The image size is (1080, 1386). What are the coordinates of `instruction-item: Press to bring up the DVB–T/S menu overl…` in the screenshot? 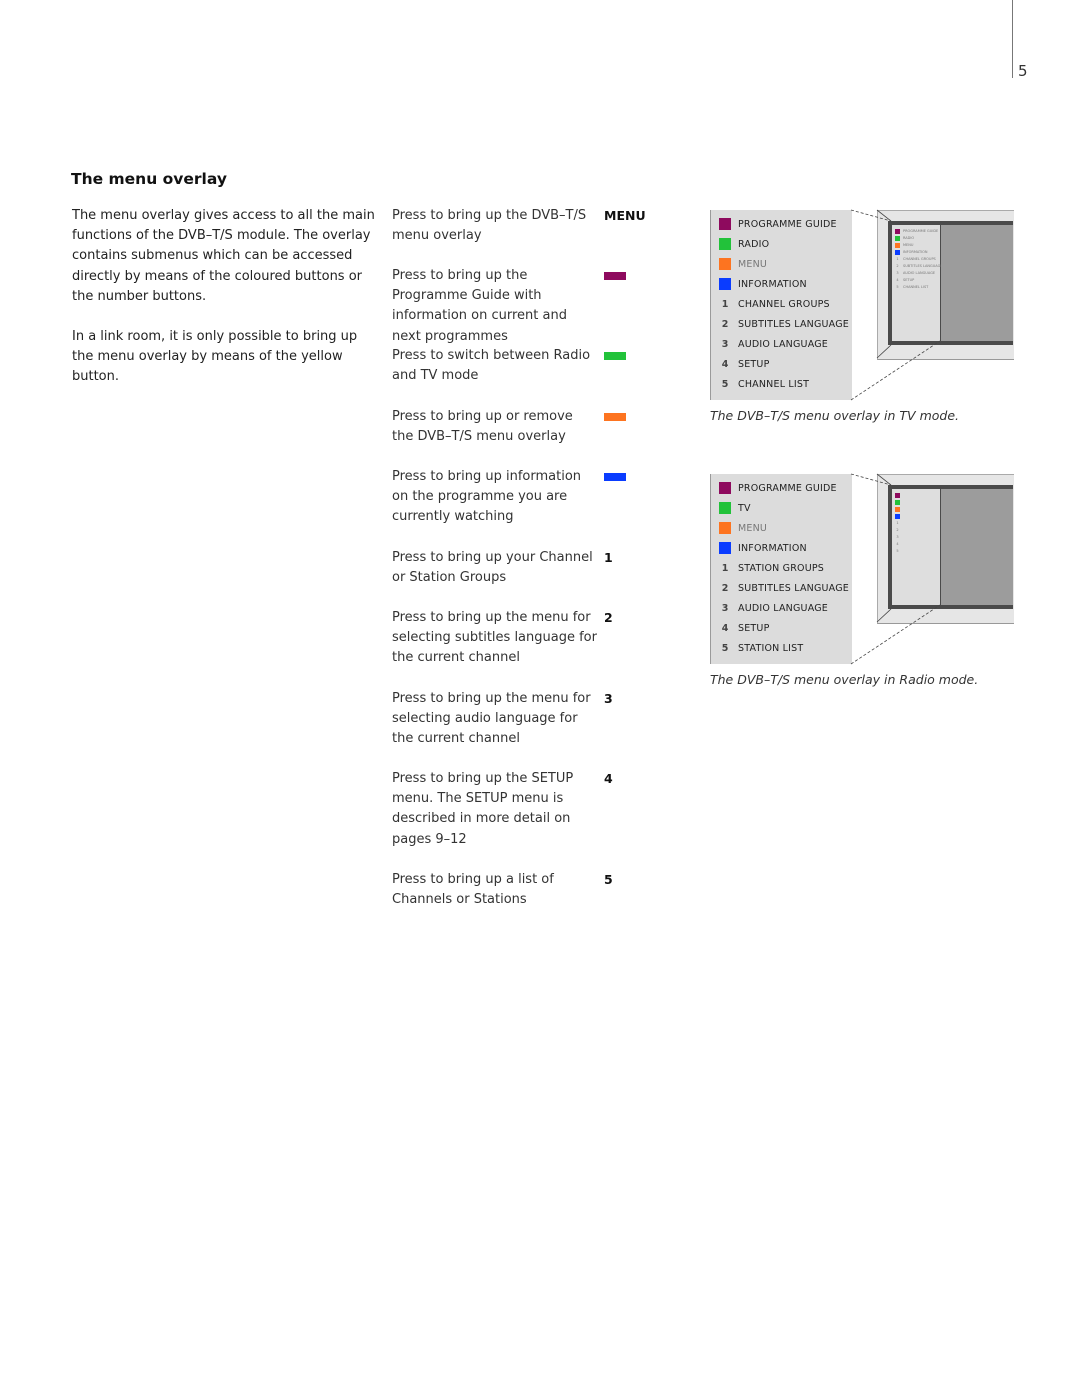 It's located at (527, 226).